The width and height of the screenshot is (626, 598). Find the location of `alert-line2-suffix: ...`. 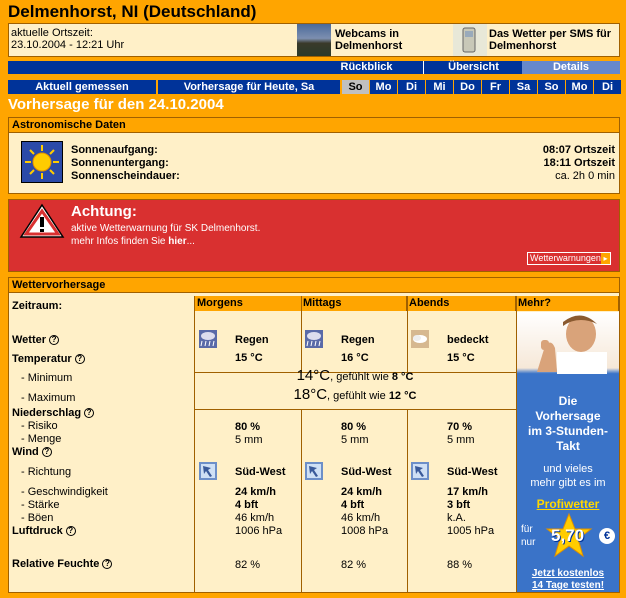

alert-line2-suffix: ... is located at coordinates (190, 241).